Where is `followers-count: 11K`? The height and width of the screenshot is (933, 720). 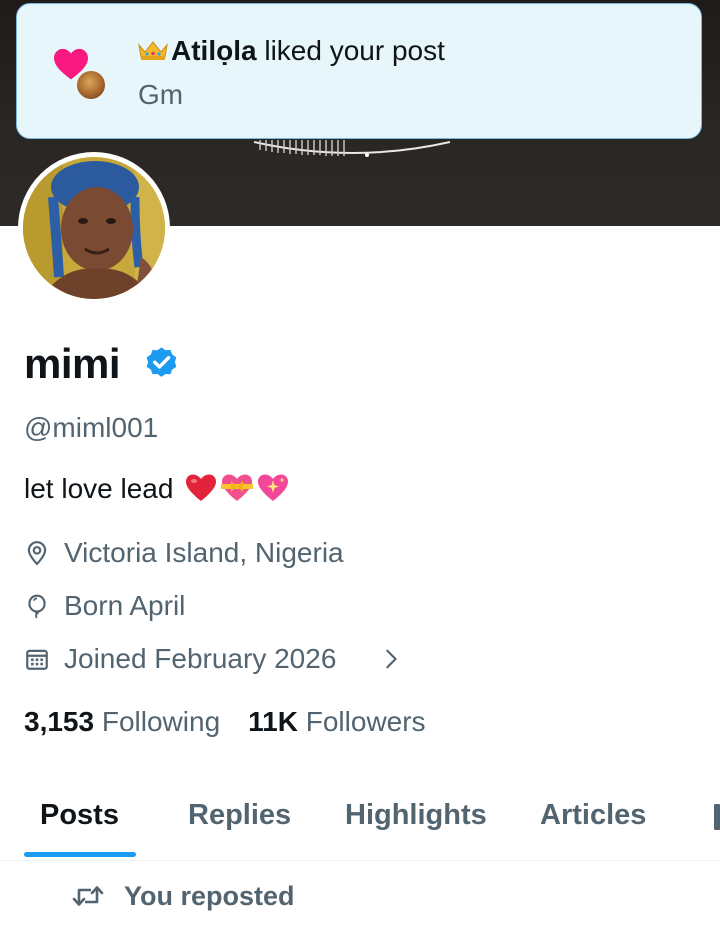 followers-count: 11K is located at coordinates (273, 721).